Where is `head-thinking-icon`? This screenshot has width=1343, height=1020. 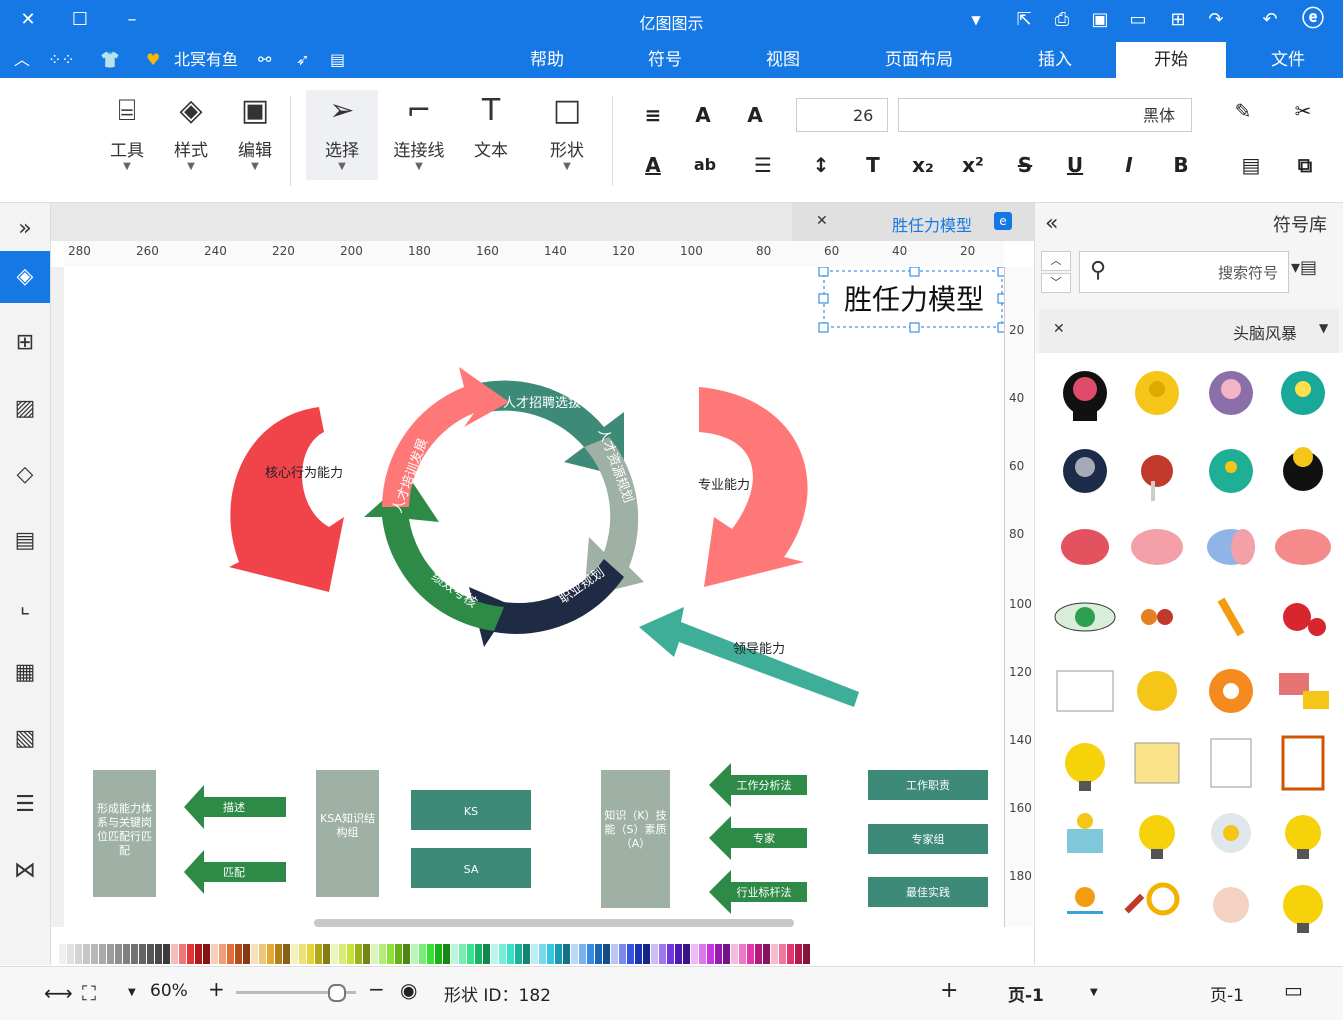
head-thinking-icon is located at coordinates (1157, 478).